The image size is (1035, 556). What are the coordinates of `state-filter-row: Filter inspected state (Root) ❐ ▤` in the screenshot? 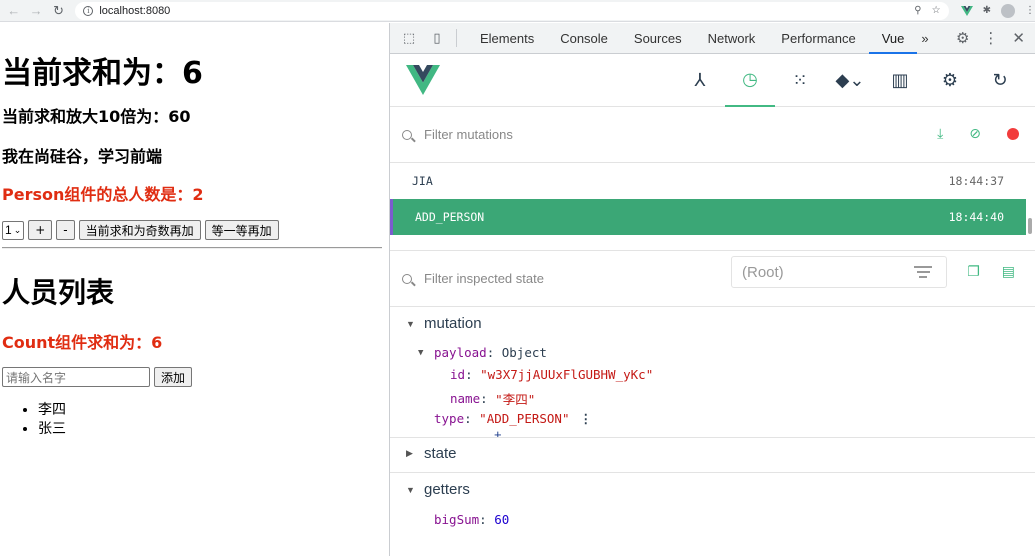 It's located at (712, 279).